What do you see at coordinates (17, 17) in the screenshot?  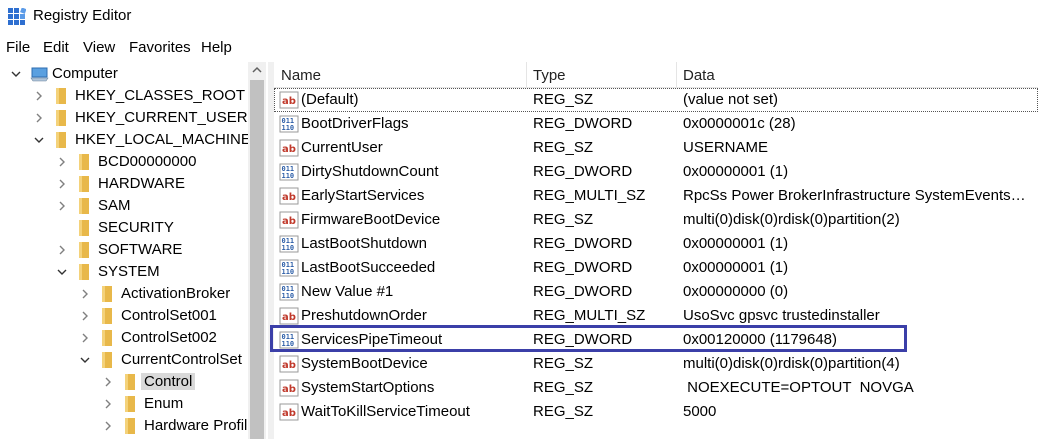 I see `registry-editor-icon` at bounding box center [17, 17].